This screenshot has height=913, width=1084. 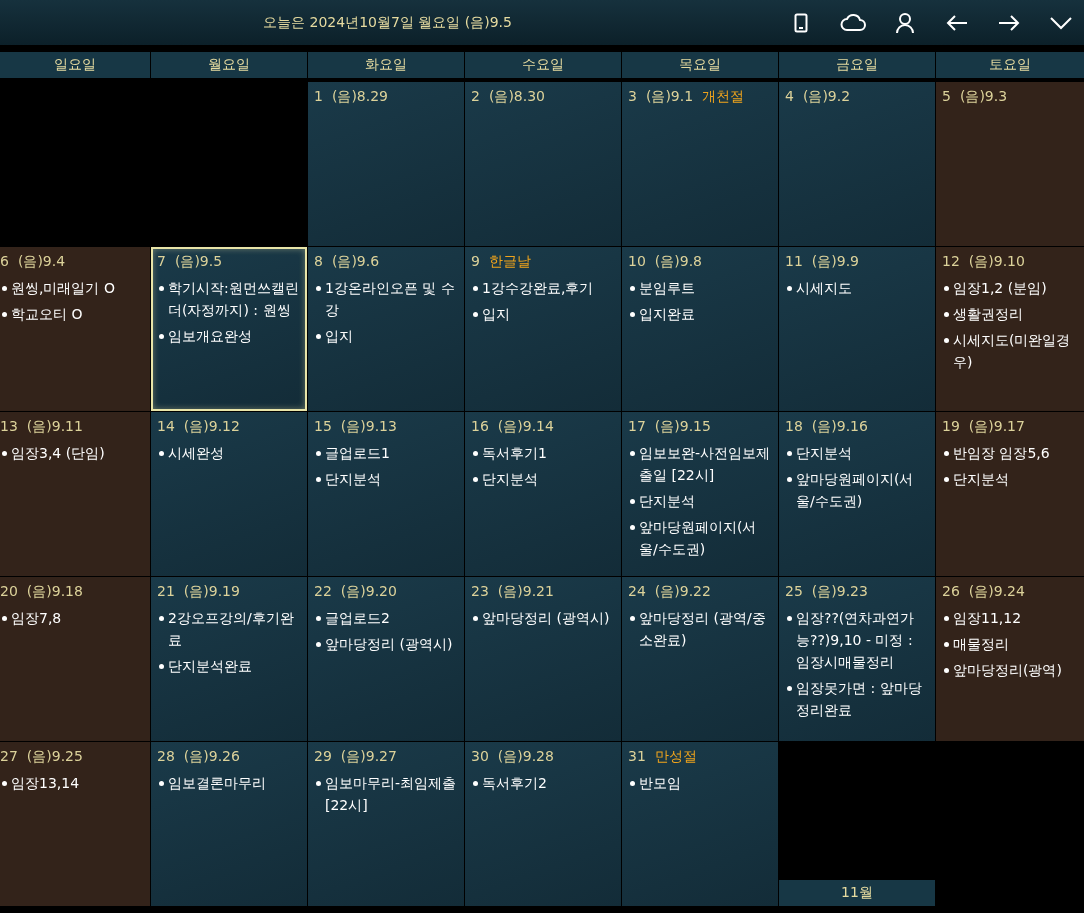 I want to click on event-text: 단지분석완료, so click(x=210, y=666).